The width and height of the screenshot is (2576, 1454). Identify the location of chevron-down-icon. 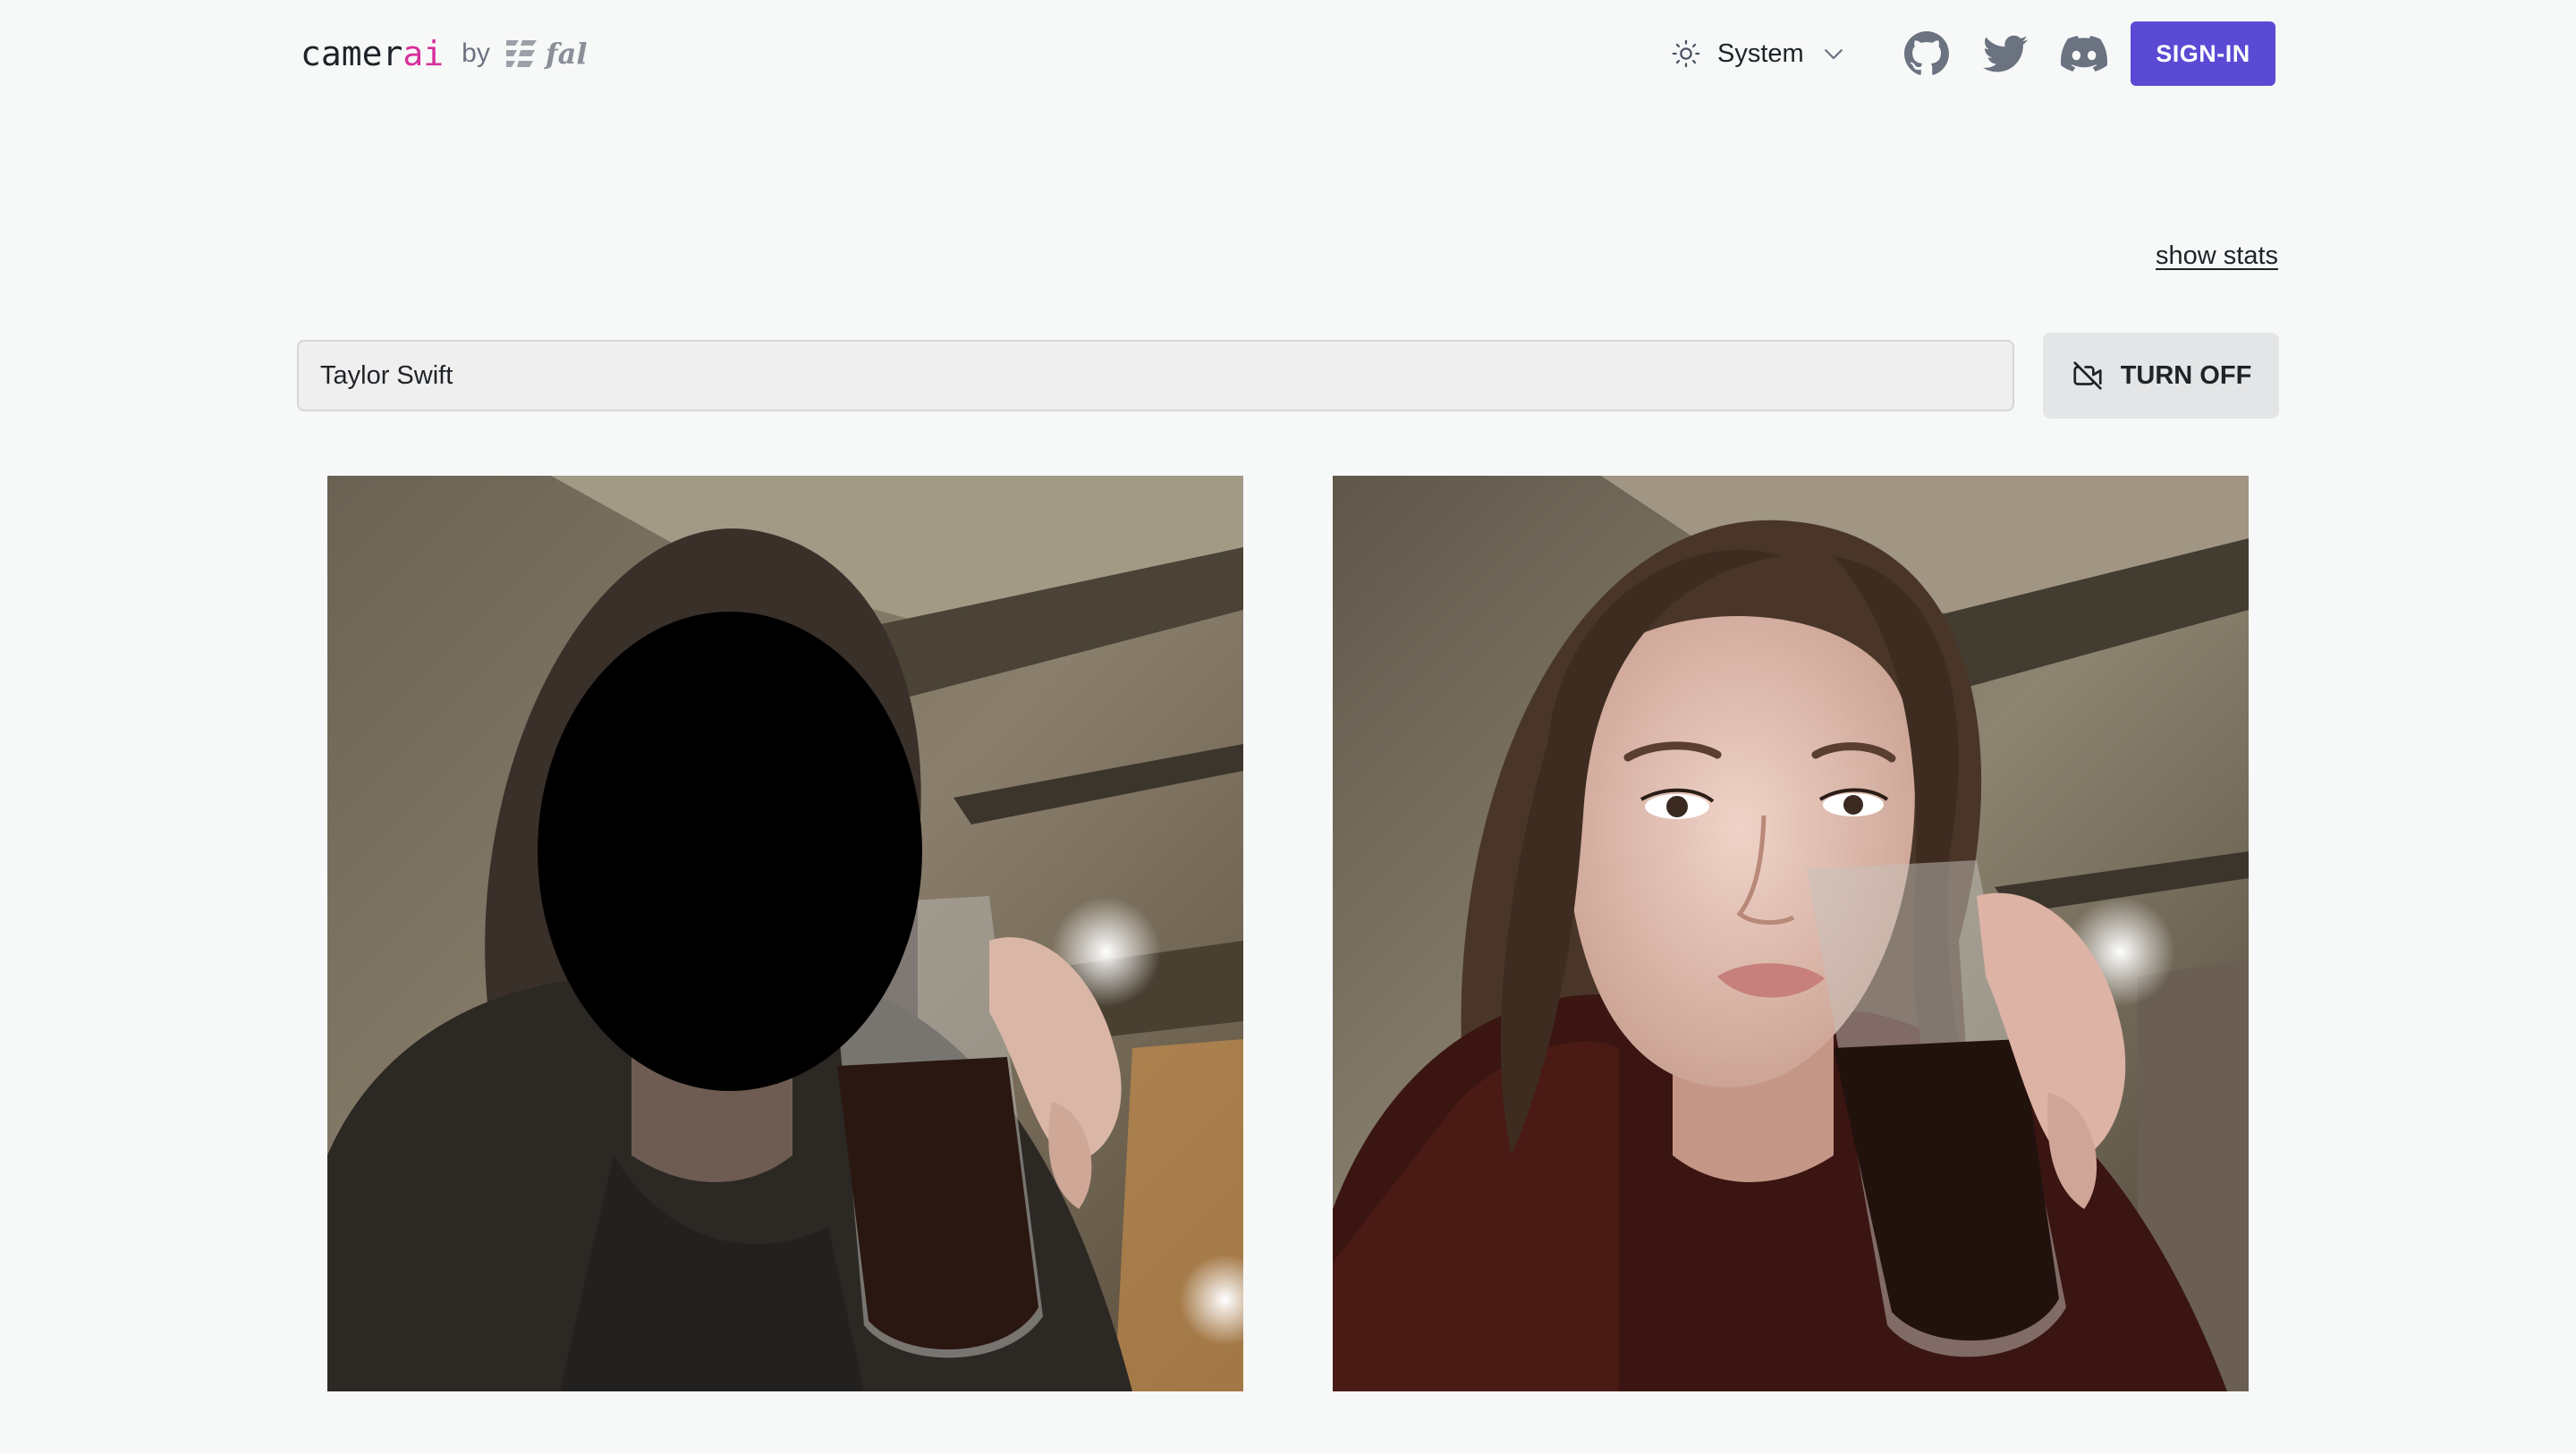
(1833, 54).